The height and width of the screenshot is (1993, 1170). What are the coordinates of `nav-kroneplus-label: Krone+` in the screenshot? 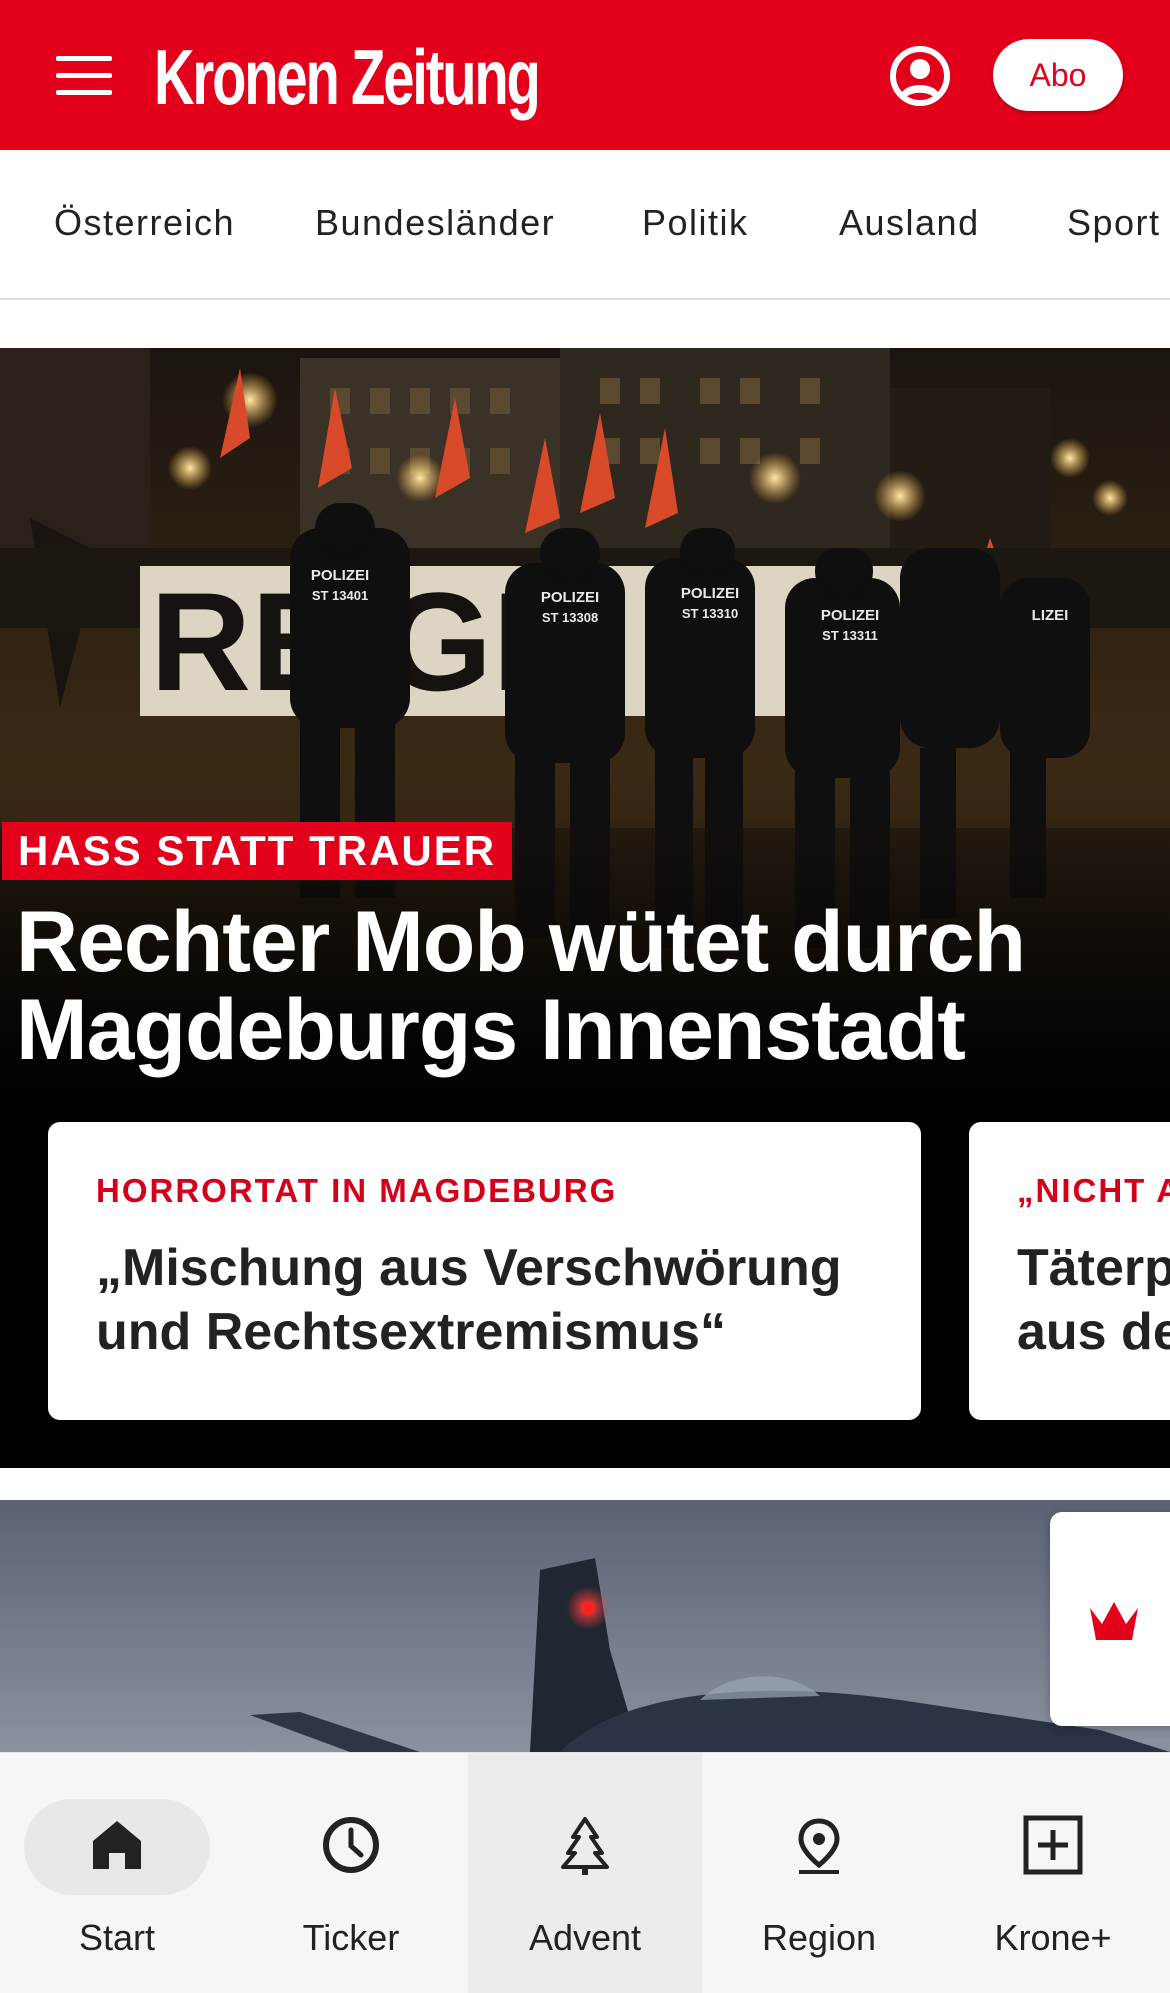 It's located at (1053, 1937).